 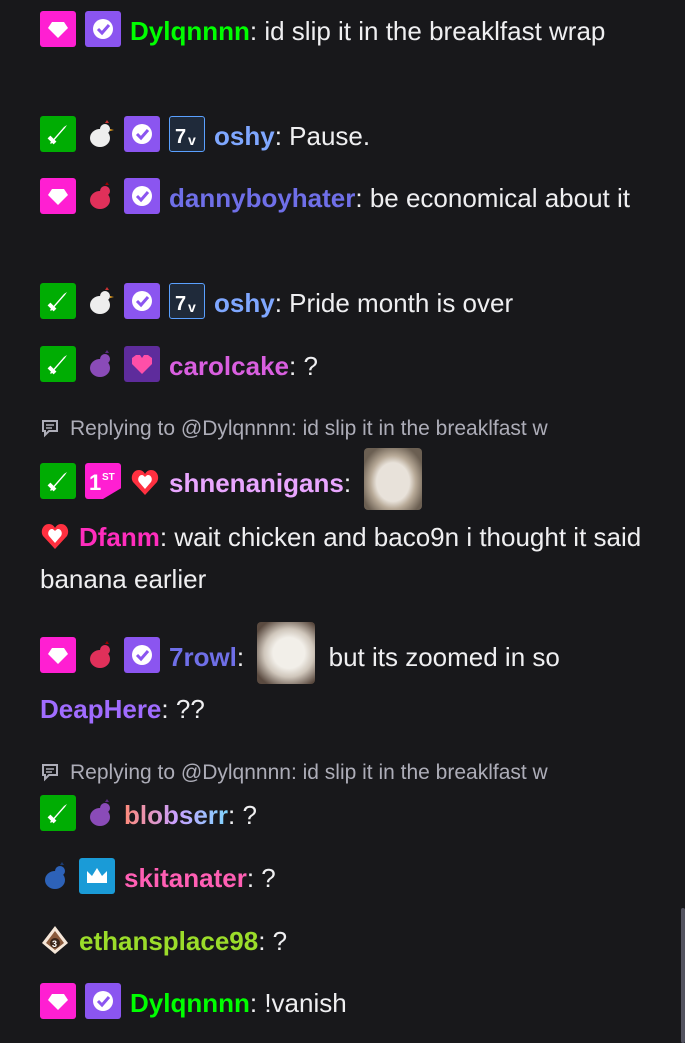 I want to click on dog-emote, so click(x=286, y=653).